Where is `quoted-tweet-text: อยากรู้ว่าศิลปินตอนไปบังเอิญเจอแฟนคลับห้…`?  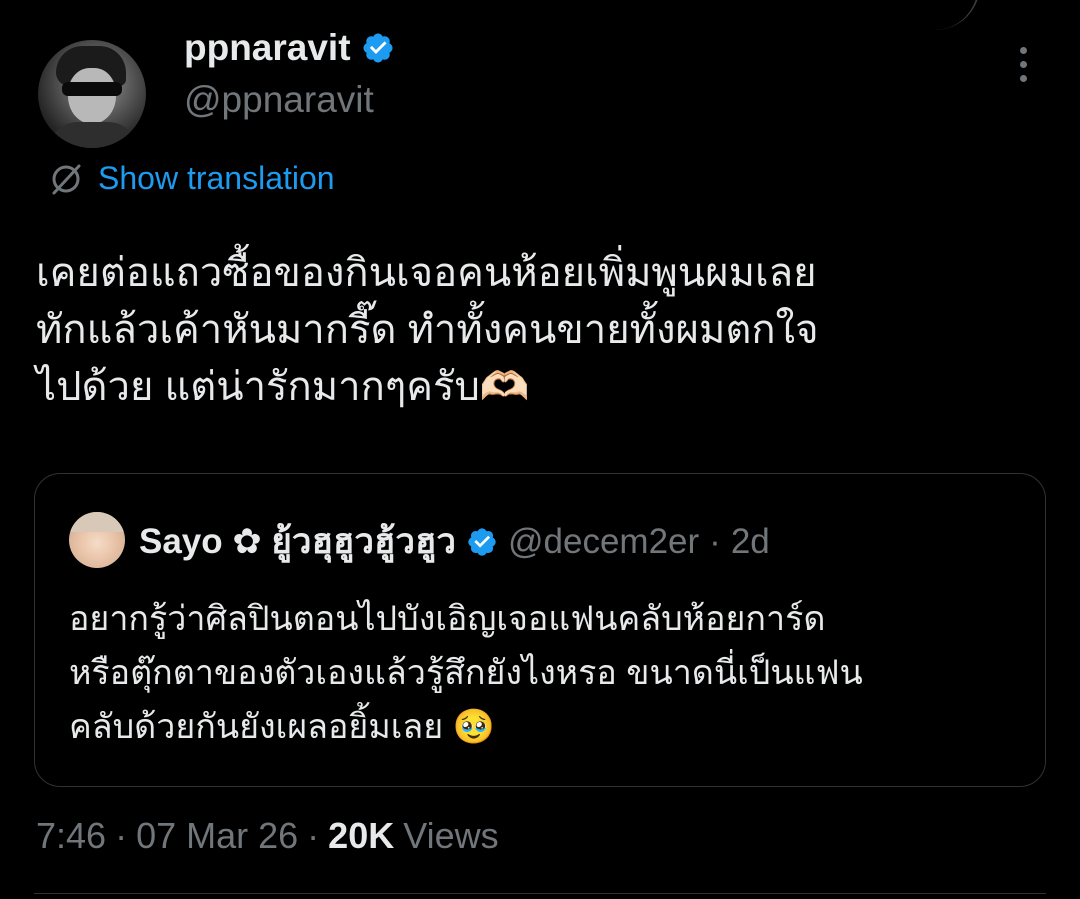
quoted-tweet-text: อยากรู้ว่าศิลปินตอนไปบังเอิญเจอแฟนคลับห้… is located at coordinates (466, 673).